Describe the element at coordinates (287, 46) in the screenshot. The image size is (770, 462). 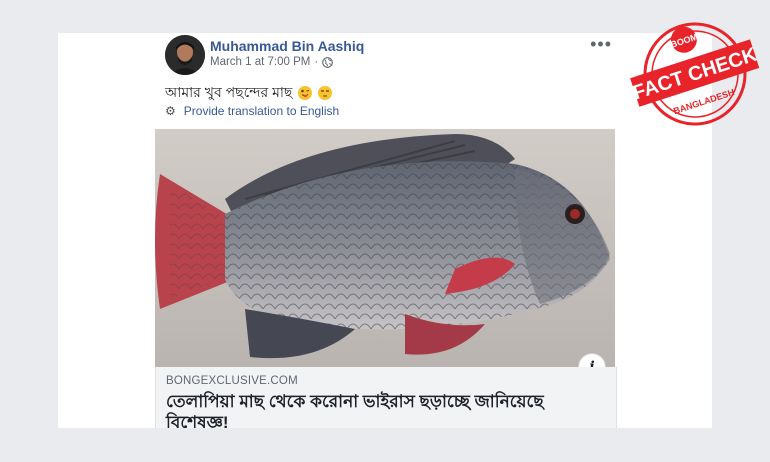
I see `author-name: Muhammad Bin Aashiq` at that location.